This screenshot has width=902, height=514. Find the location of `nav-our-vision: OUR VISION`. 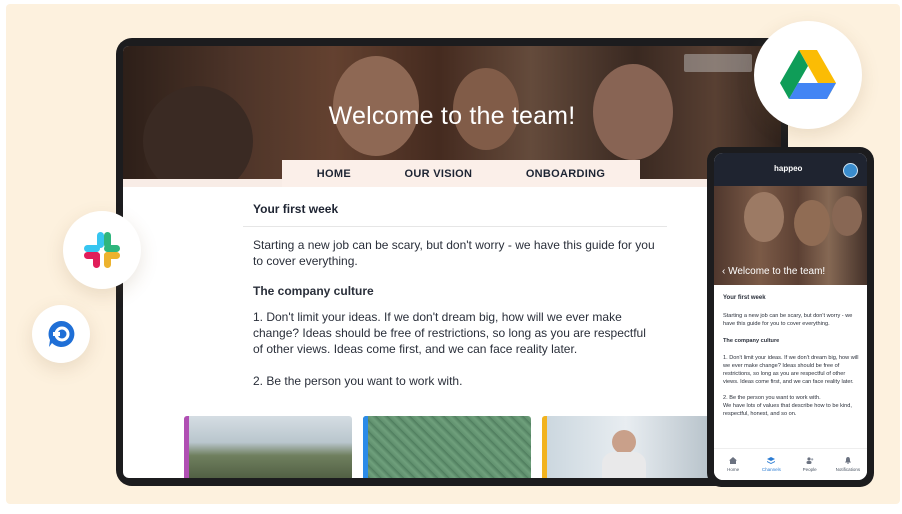

nav-our-vision: OUR VISION is located at coordinates (439, 174).